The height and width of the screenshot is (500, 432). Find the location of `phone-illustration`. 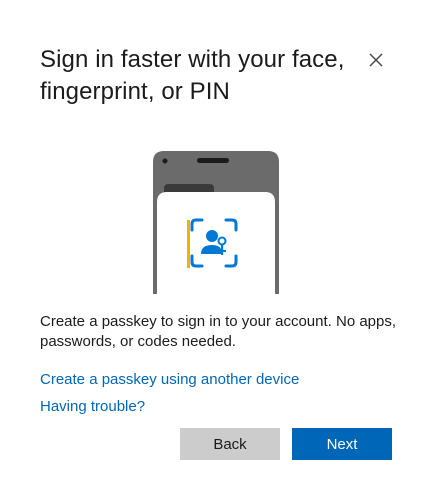

phone-illustration is located at coordinates (216, 222).